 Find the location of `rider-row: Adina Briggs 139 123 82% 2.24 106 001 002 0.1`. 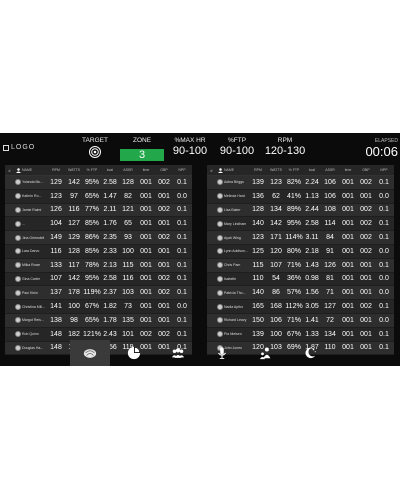

rider-row: Adina Briggs 139 123 82% 2.24 106 001 002 0.1 is located at coordinates (300, 183).